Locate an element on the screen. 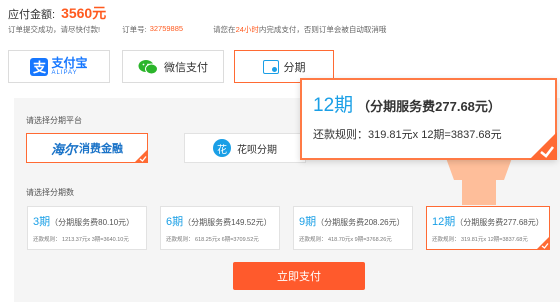 Image resolution: width=560 pixels, height=302 pixels. huabei-icon: 花 is located at coordinates (222, 148).